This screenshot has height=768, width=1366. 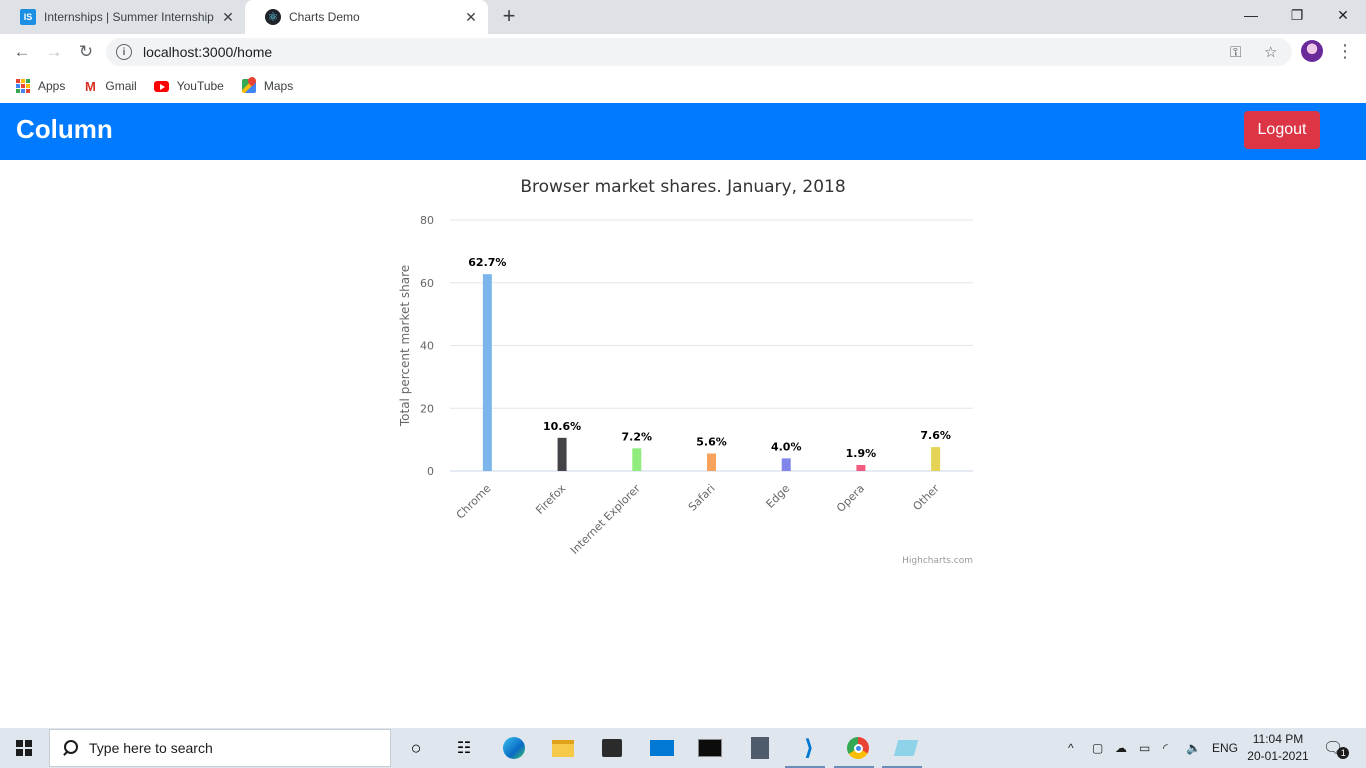 I want to click on bookmark-label: YouTube, so click(x=200, y=86).